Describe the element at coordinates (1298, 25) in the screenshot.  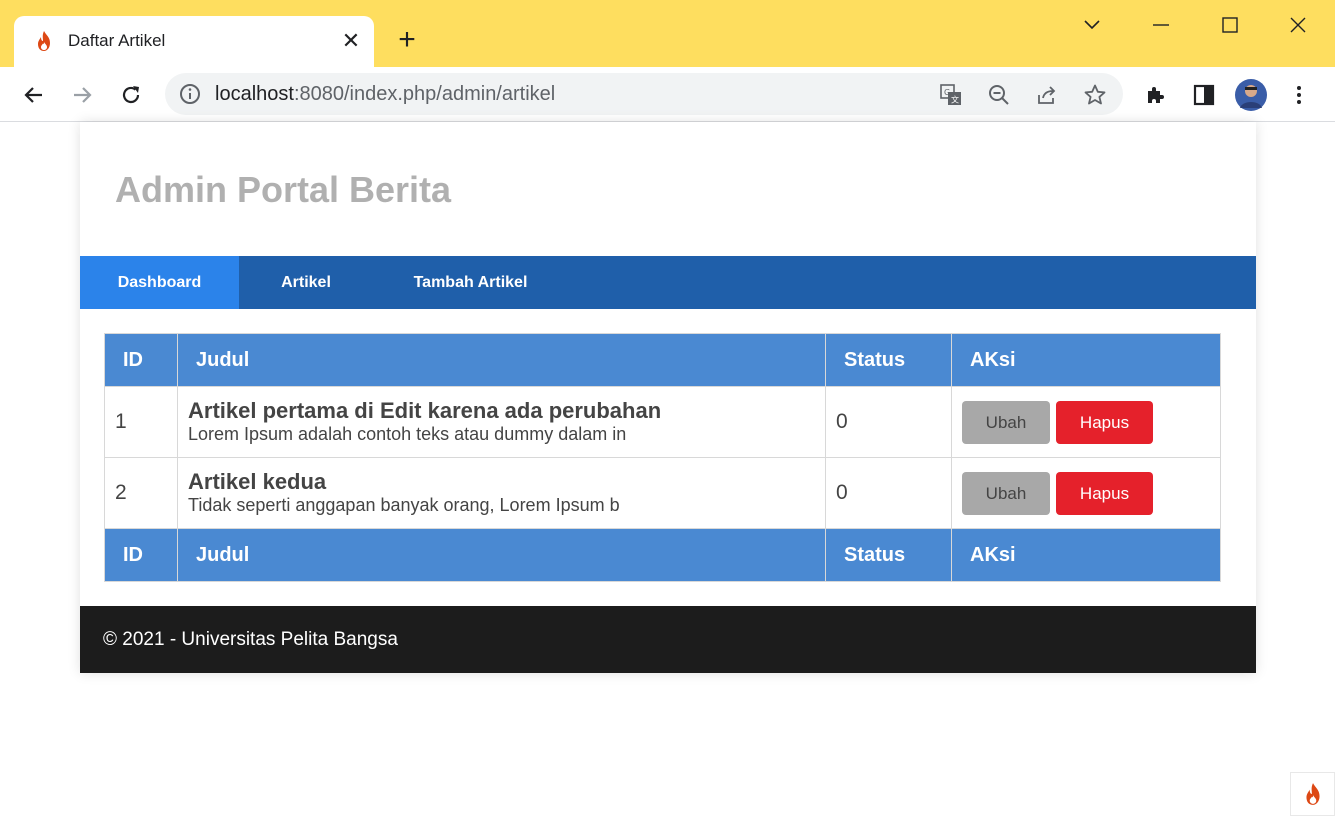
I see `close-window-icon` at that location.